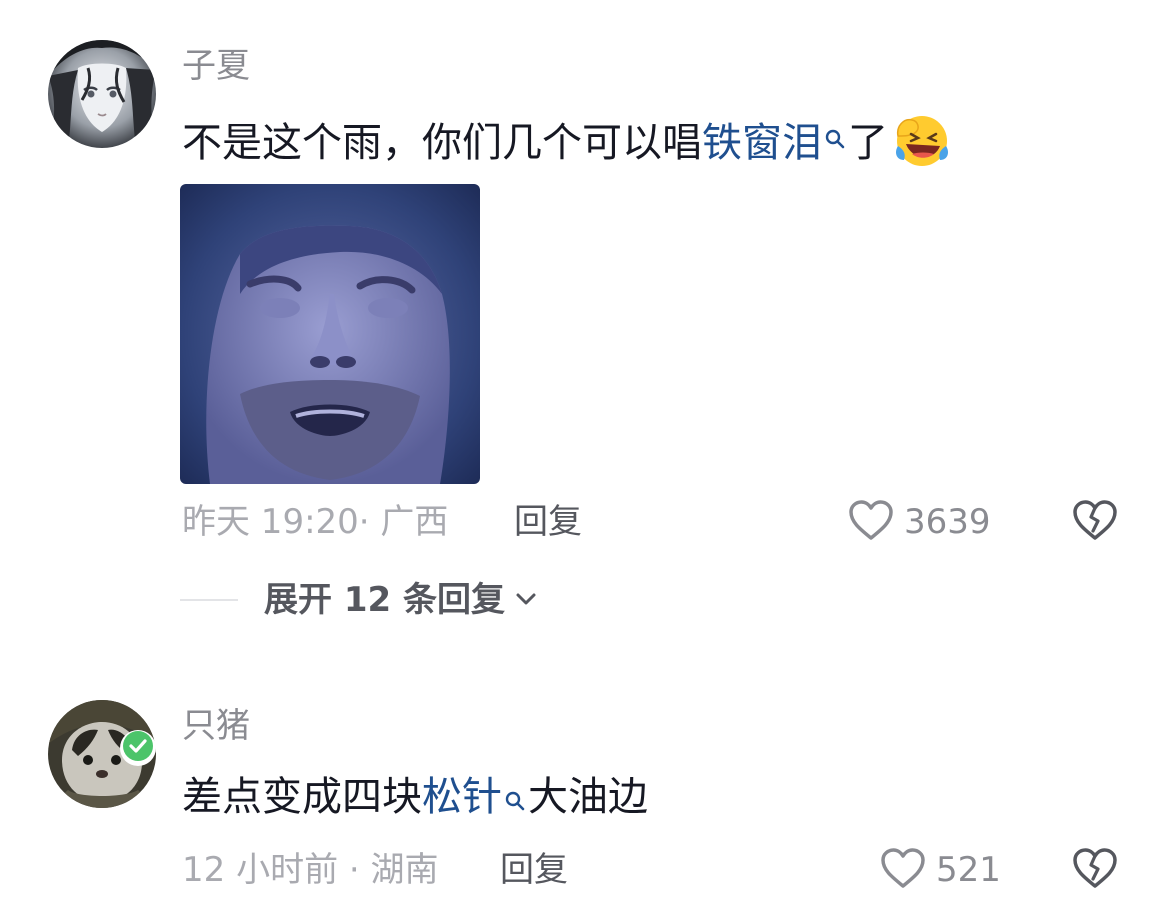 The height and width of the screenshot is (922, 1170). I want to click on like-count: 521, so click(968, 870).